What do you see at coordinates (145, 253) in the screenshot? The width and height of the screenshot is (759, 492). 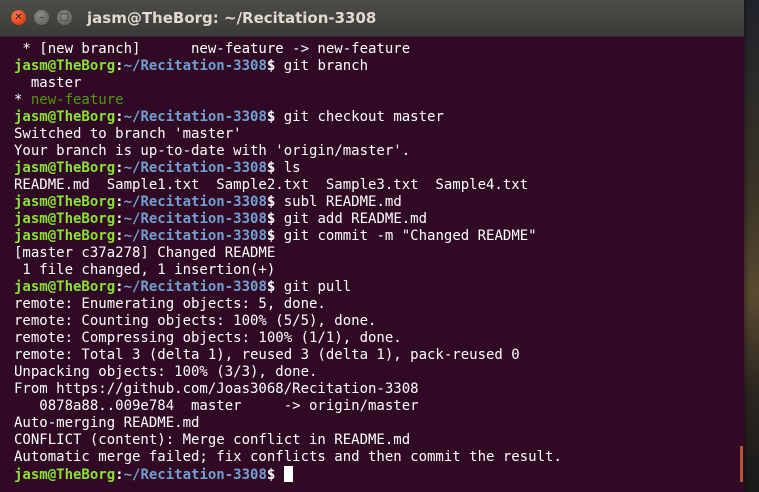 I see `output-text: [master c37a278] Changed README` at bounding box center [145, 253].